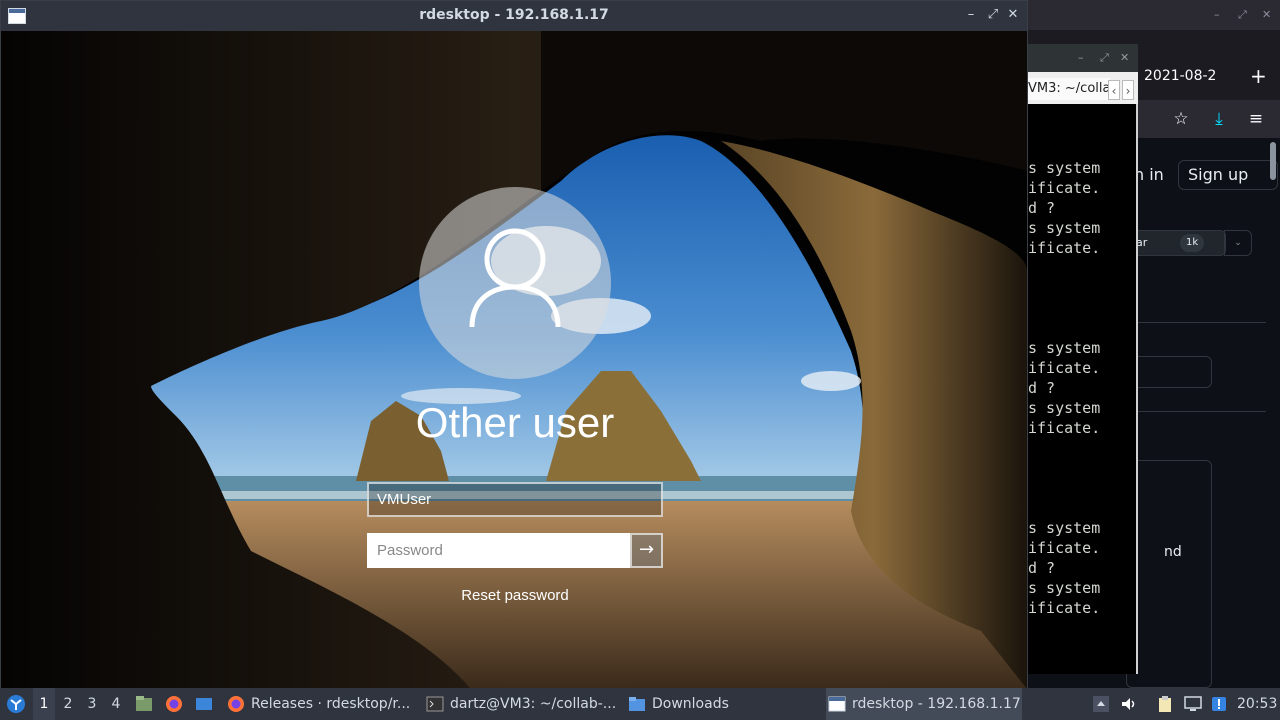 This screenshot has height=720, width=1280. Describe the element at coordinates (637, 704) in the screenshot. I see `folder-icon` at that location.